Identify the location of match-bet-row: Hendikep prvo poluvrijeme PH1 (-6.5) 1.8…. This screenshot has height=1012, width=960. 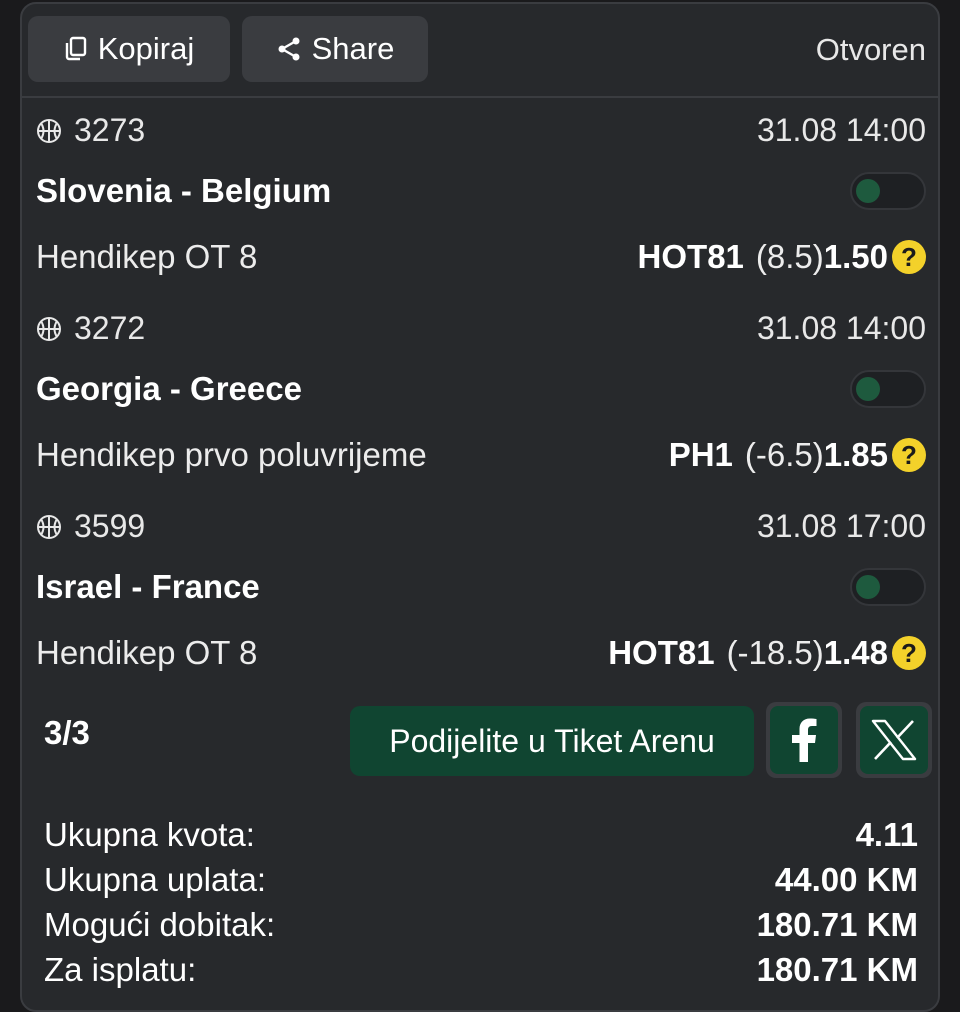
(481, 455).